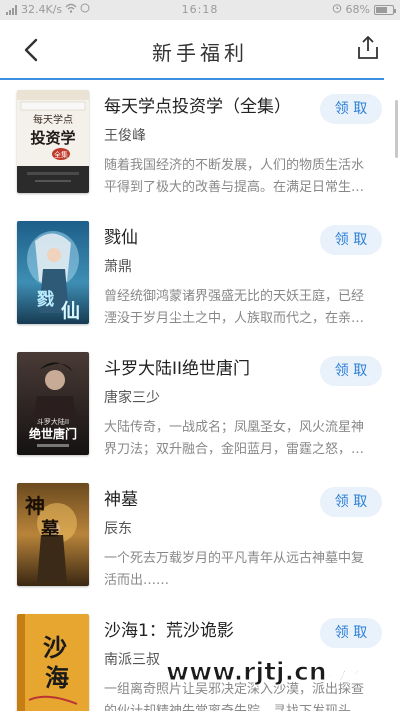 Image resolution: width=400 pixels, height=711 pixels. I want to click on cover-text: 神, so click(35, 506).